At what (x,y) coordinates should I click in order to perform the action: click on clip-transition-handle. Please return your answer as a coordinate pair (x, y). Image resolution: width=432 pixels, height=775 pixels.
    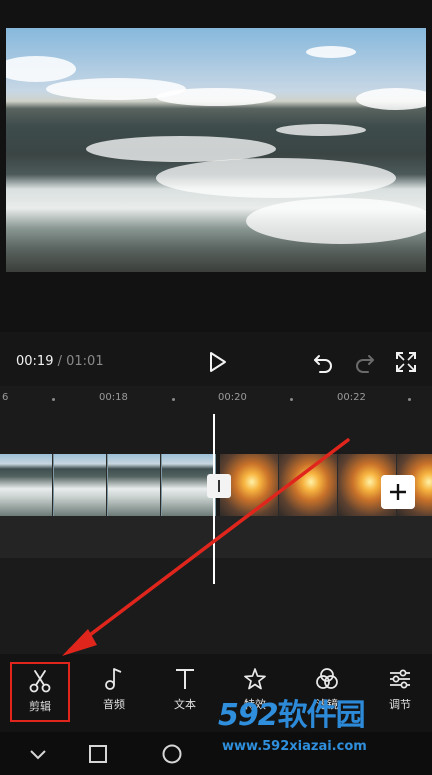
    Looking at the image, I should click on (219, 486).